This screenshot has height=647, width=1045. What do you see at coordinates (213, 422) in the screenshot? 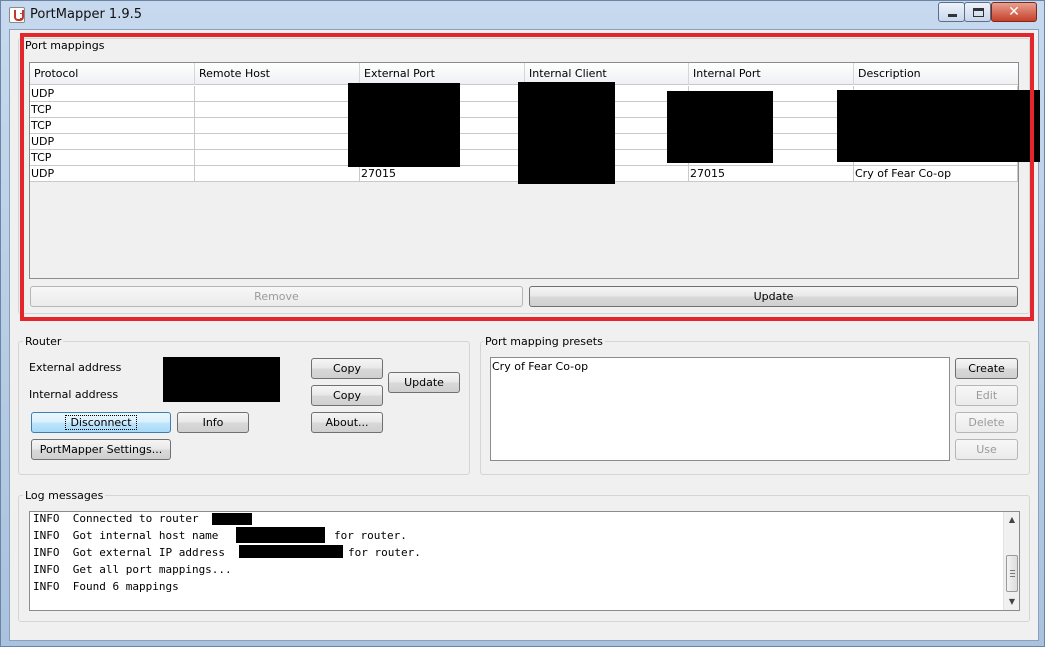
I see `info-button: Info` at bounding box center [213, 422].